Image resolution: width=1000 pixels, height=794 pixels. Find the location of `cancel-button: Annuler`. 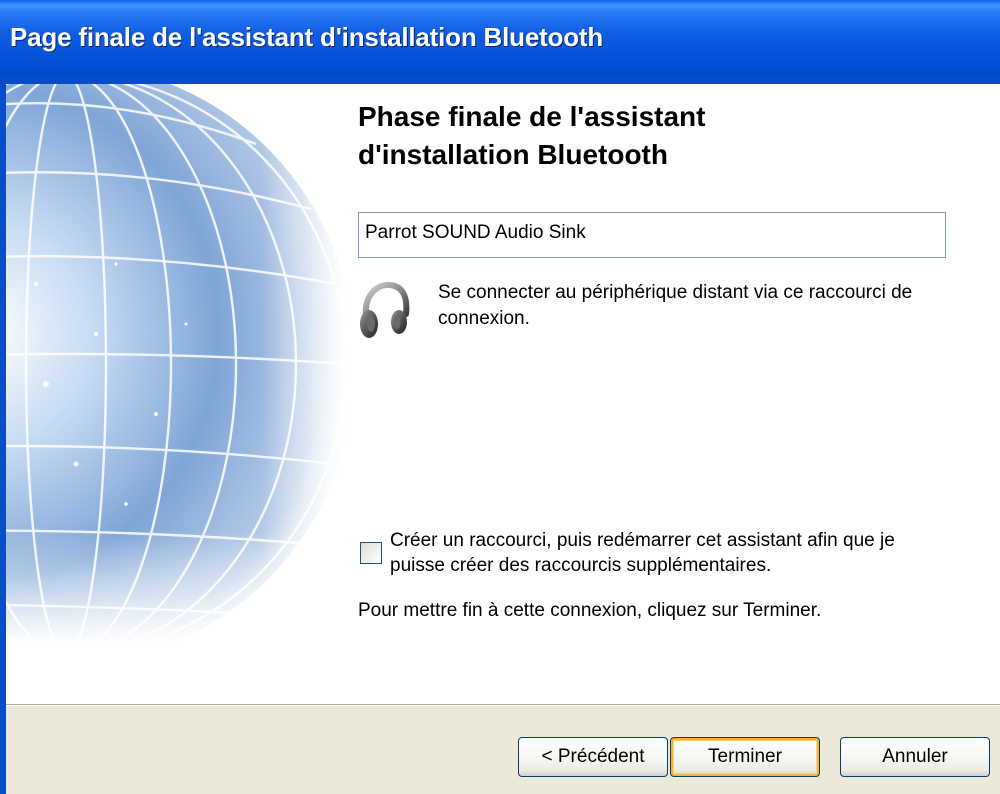

cancel-button: Annuler is located at coordinates (915, 757).